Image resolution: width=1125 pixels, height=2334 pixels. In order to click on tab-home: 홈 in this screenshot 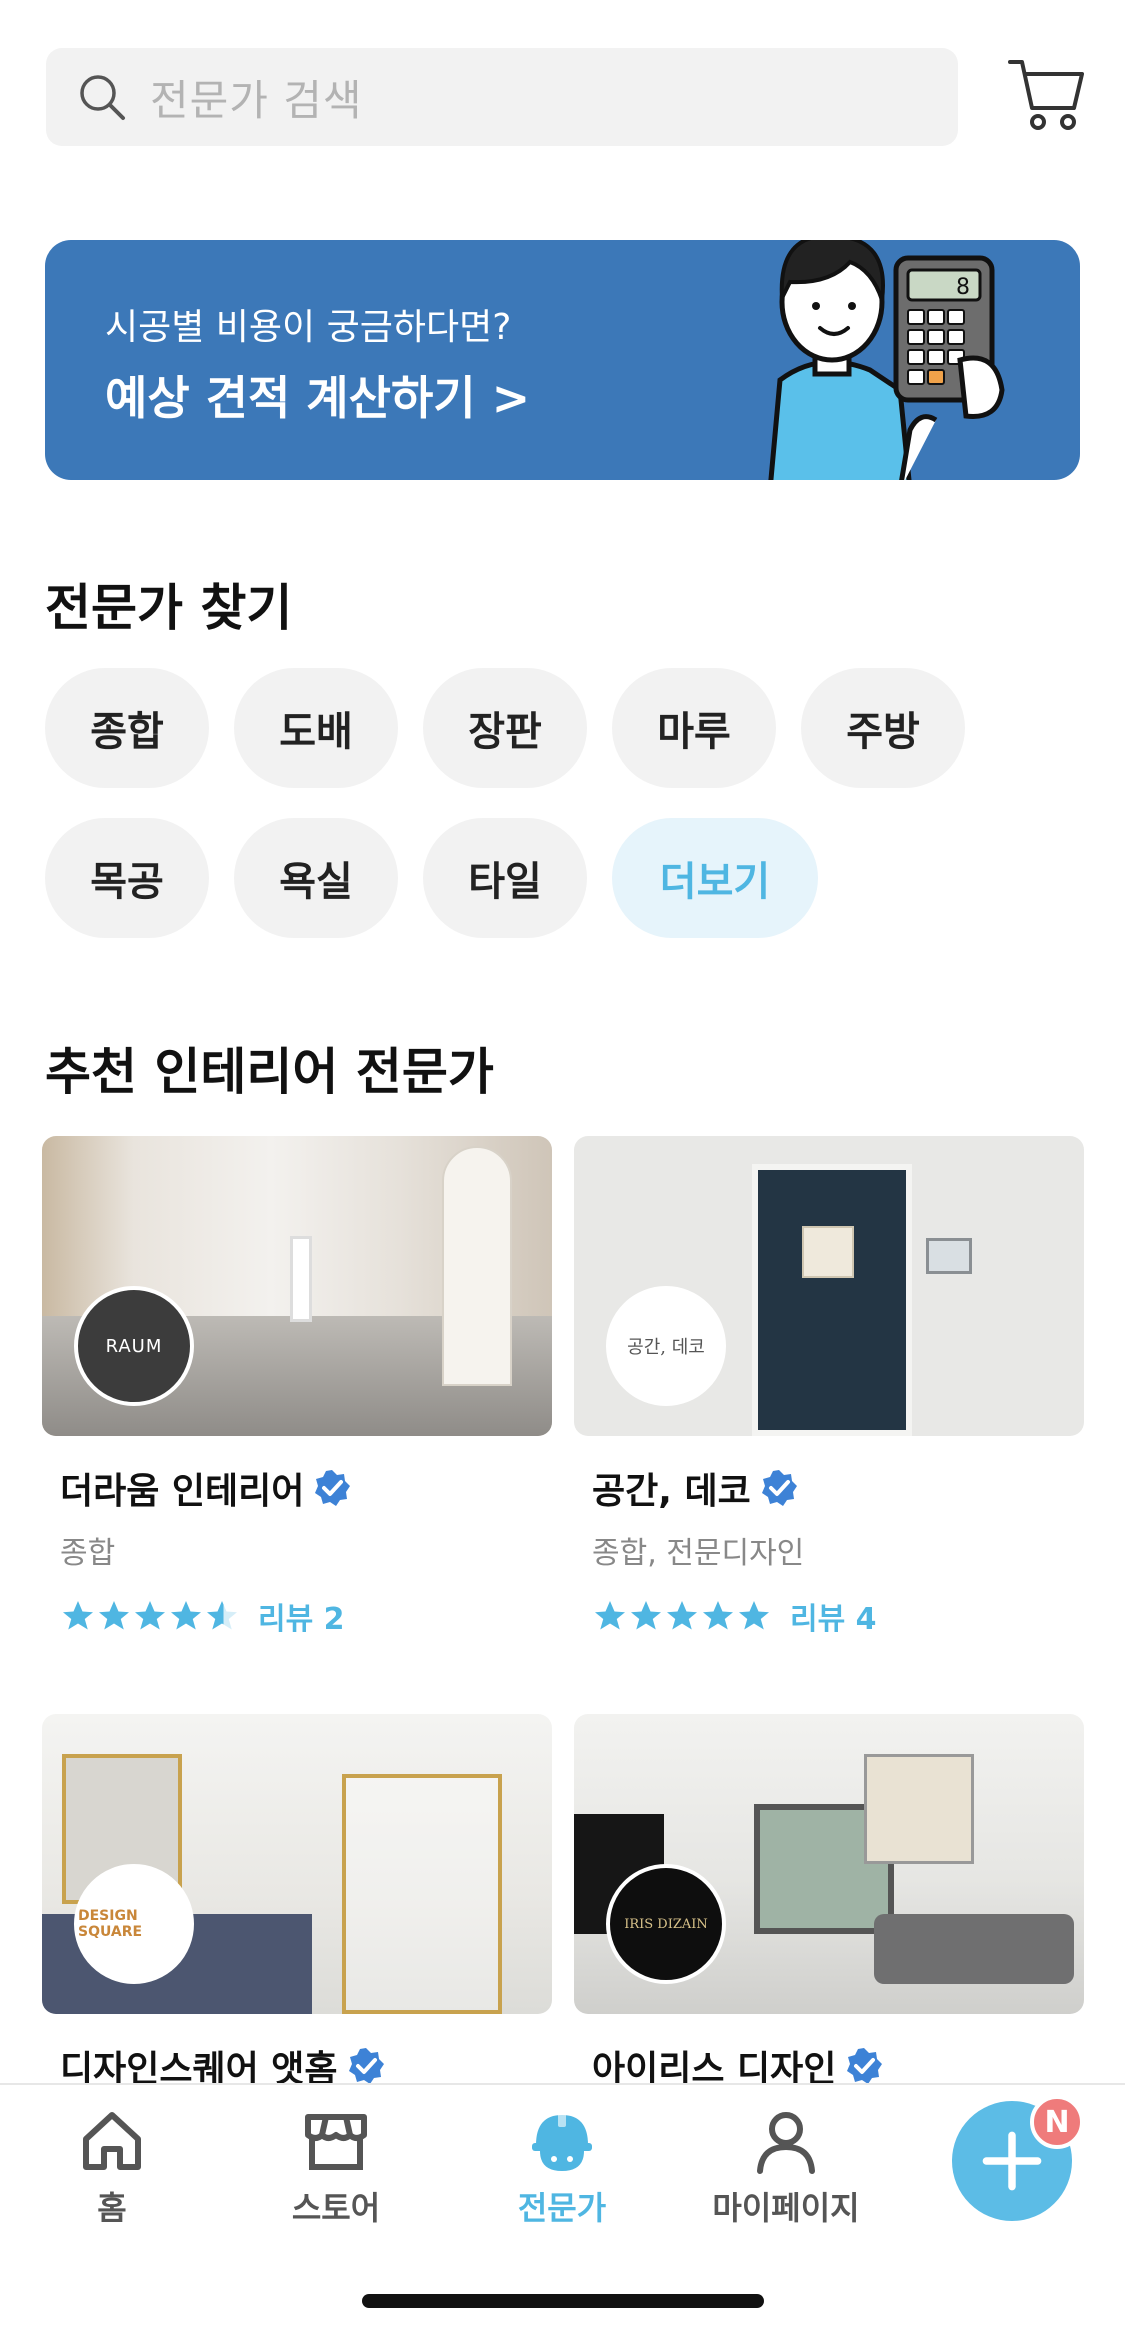, I will do `click(112, 2167)`.